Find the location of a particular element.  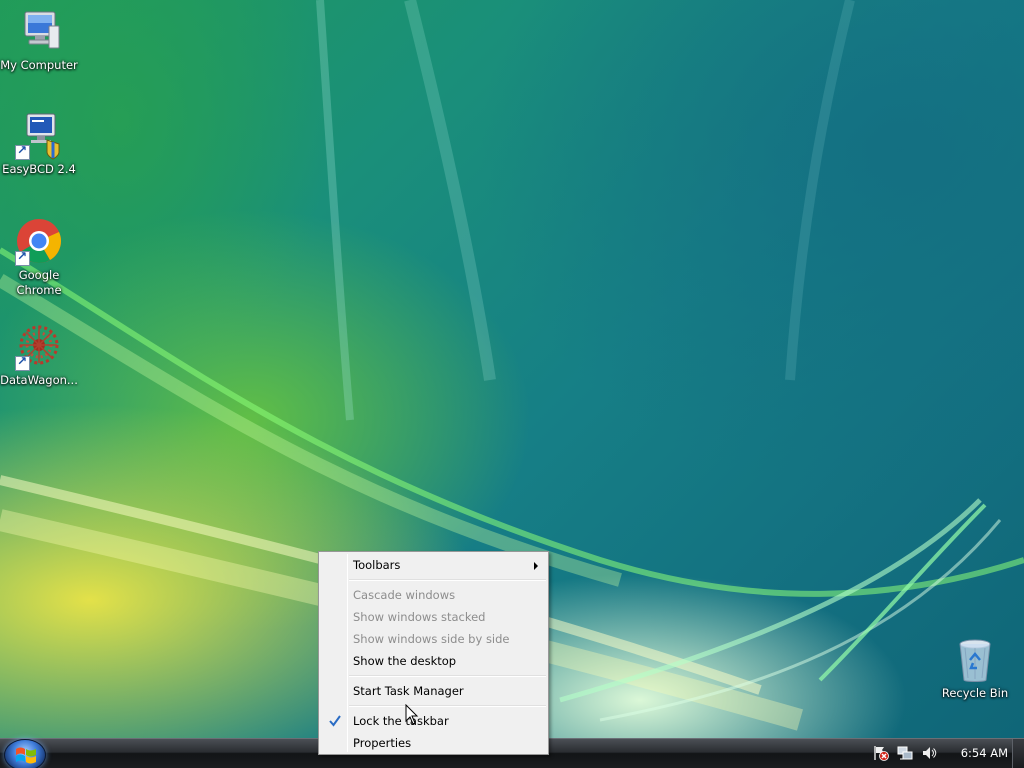

system-tray: 6:54 AM is located at coordinates (928, 753).